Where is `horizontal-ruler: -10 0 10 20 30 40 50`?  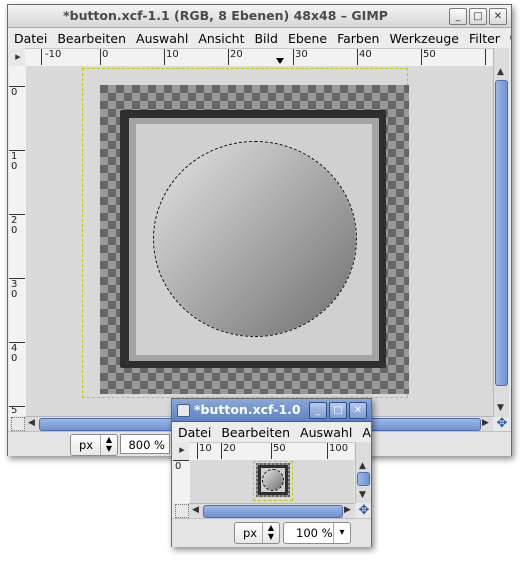
horizontal-ruler: -10 0 10 20 30 40 50 is located at coordinates (259, 57).